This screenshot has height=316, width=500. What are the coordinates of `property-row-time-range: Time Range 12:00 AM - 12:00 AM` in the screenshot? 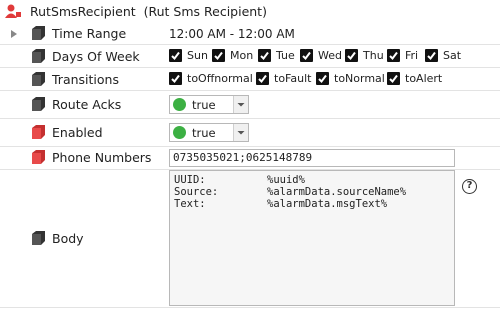 It's located at (250, 34).